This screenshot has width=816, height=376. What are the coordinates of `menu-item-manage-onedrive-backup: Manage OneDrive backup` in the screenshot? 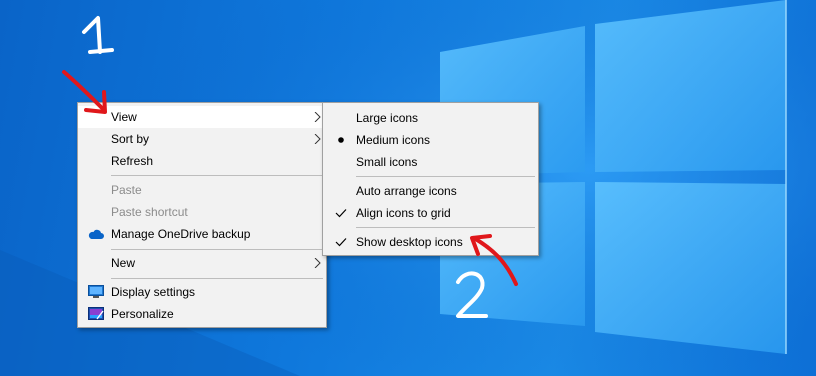 It's located at (202, 234).